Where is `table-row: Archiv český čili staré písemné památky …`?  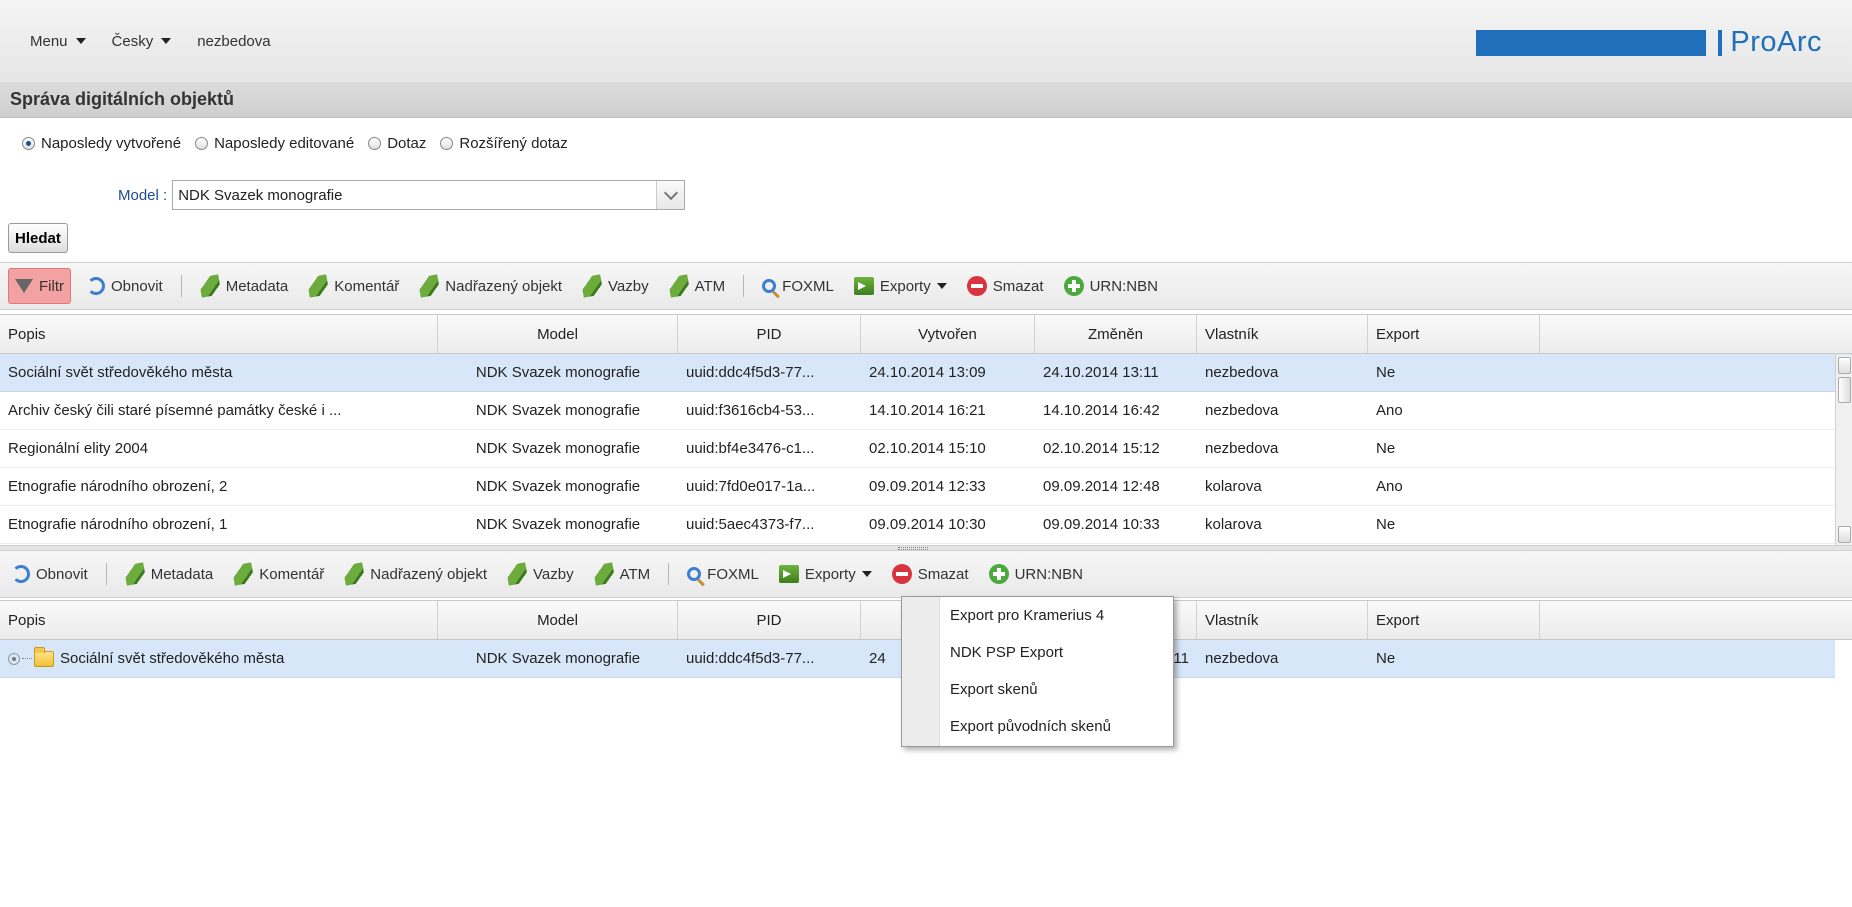
table-row: Archiv český čili staré písemné památky … is located at coordinates (926, 411).